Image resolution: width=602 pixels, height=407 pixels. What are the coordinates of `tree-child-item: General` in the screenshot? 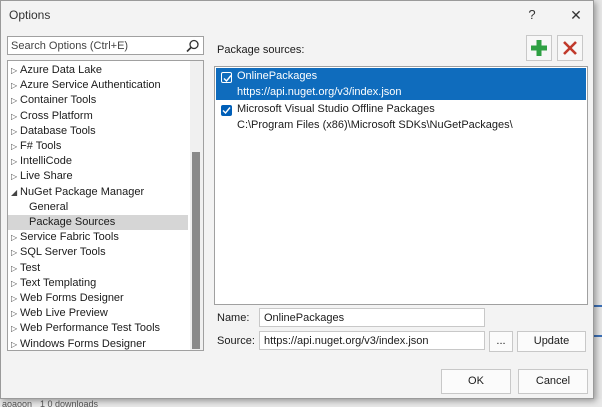 It's located at (98, 207).